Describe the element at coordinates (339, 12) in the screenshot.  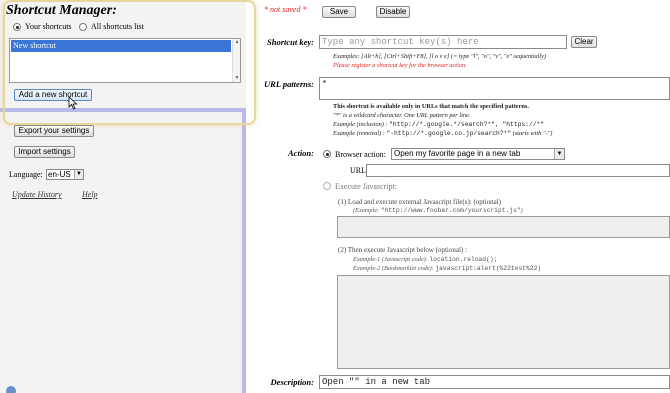
I see `save-button: Save` at that location.